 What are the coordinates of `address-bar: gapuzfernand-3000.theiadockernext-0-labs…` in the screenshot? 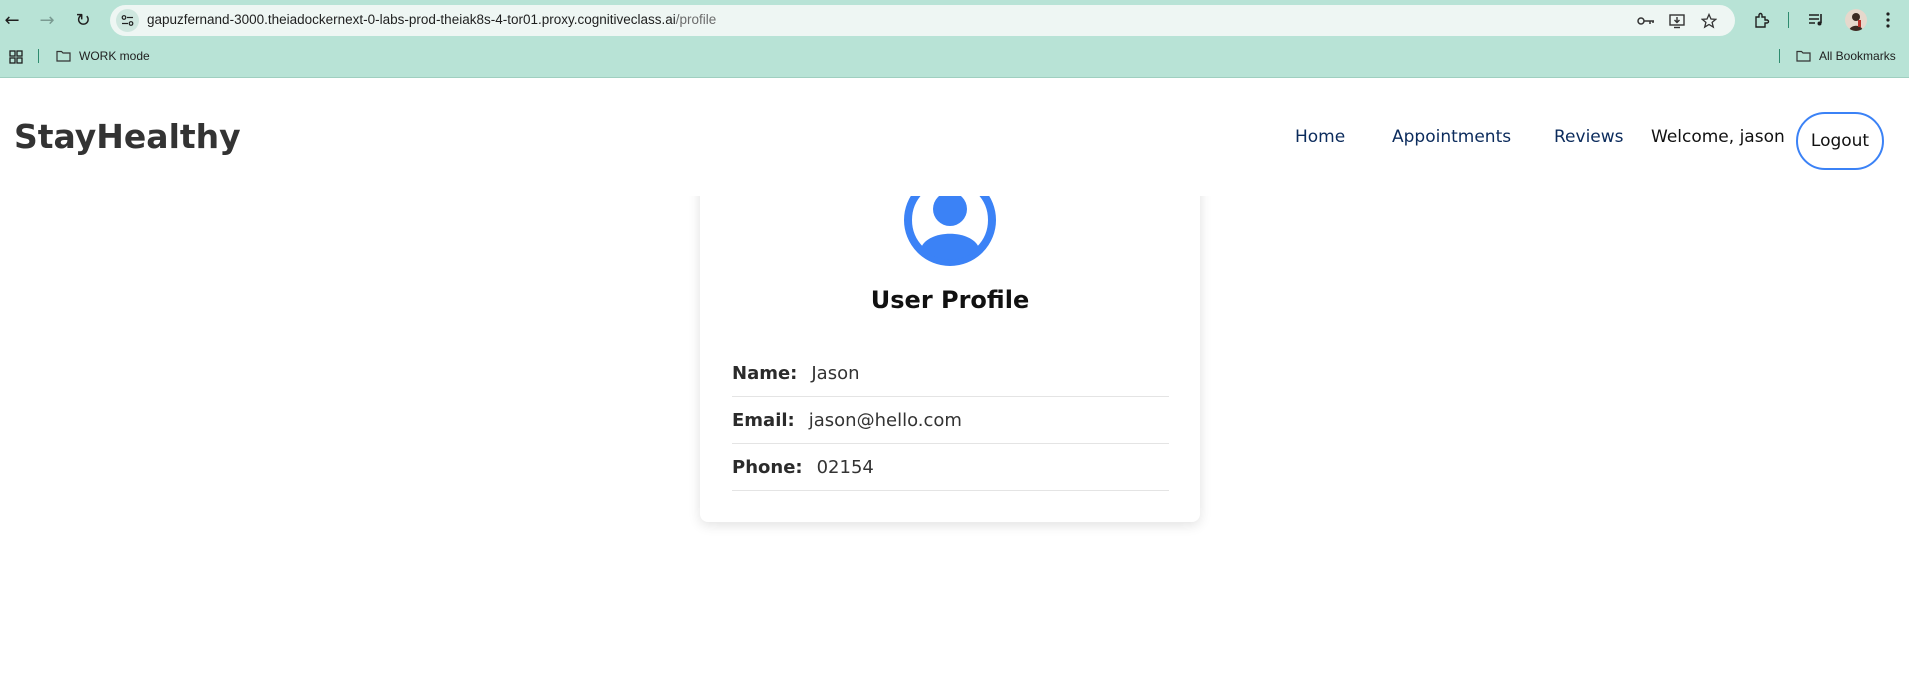 It's located at (922, 20).